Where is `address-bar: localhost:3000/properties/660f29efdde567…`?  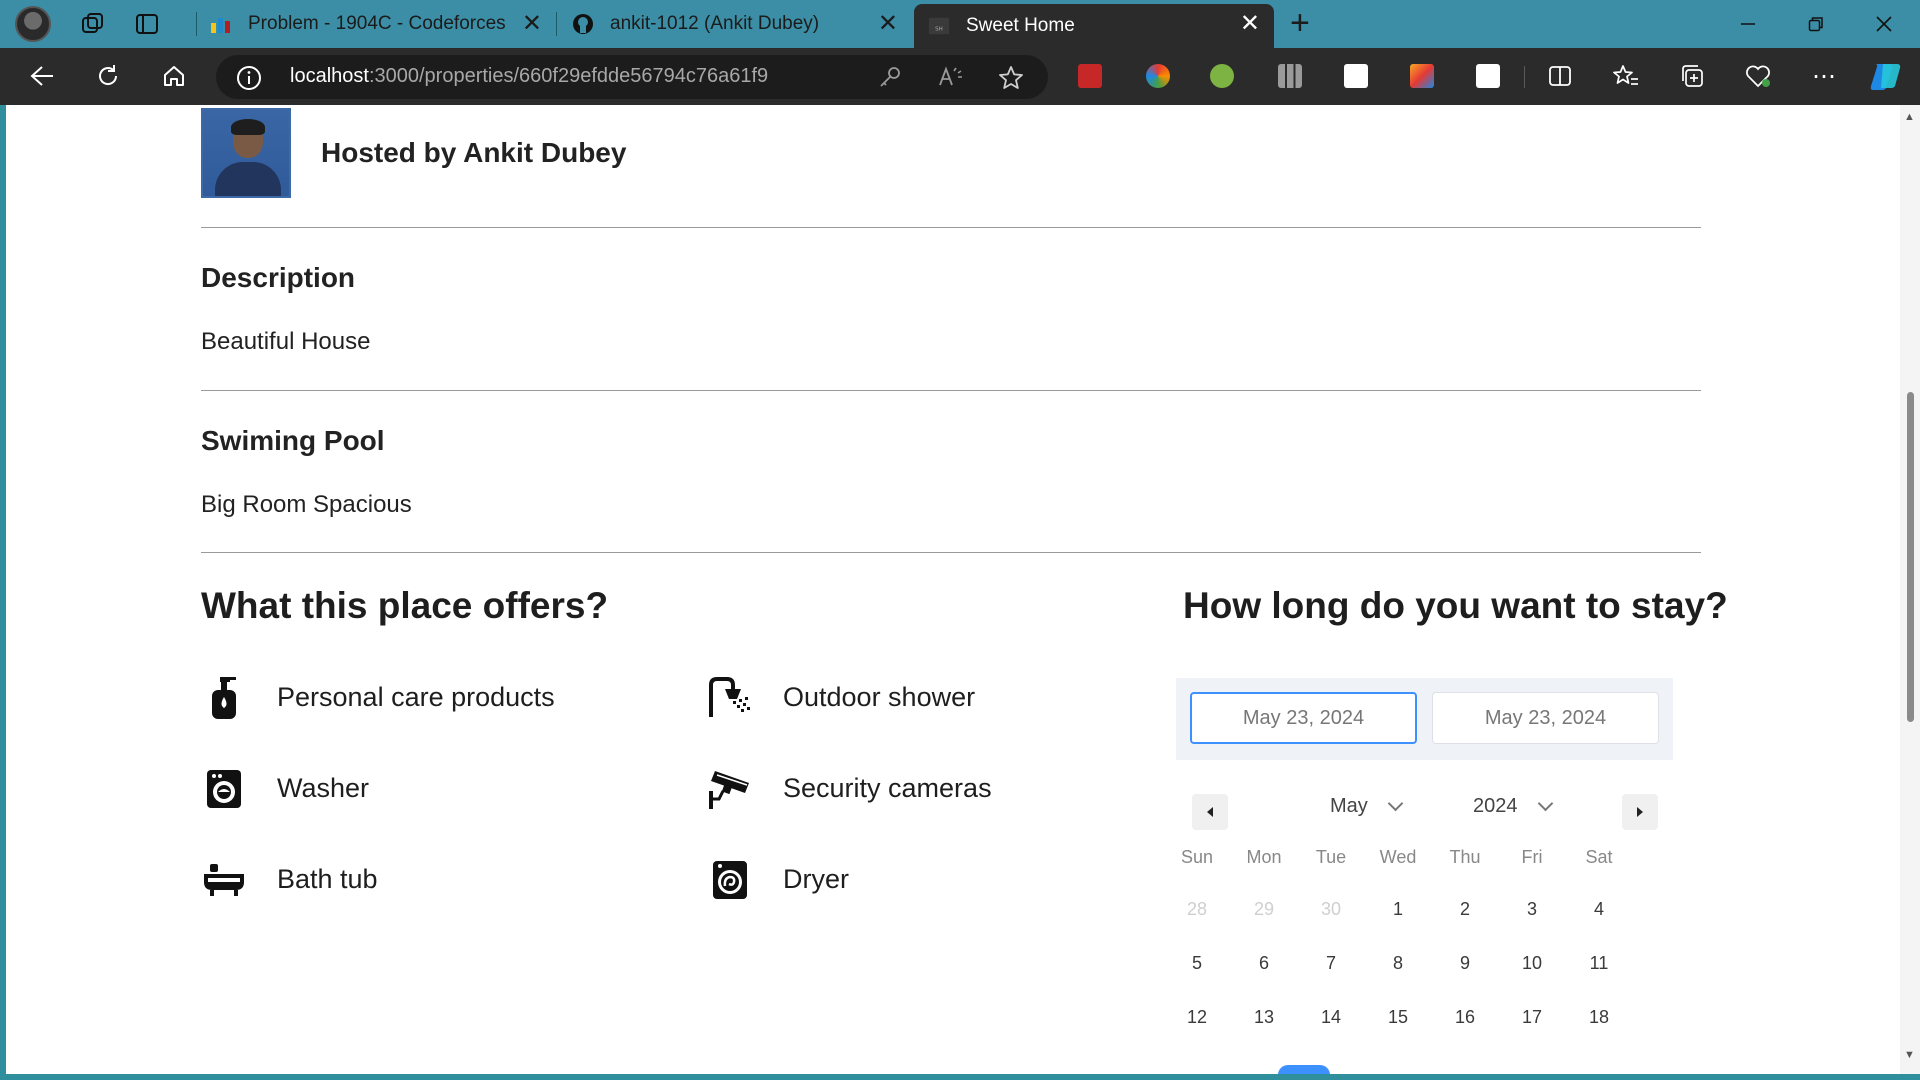
address-bar: localhost:3000/properties/660f29efdde567… is located at coordinates (632, 77).